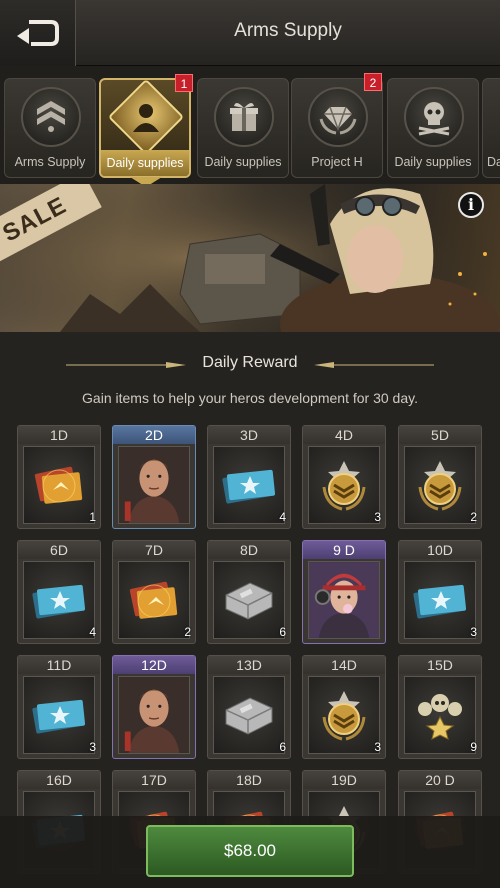  I want to click on tab-project-h: Project H 2, so click(337, 125).